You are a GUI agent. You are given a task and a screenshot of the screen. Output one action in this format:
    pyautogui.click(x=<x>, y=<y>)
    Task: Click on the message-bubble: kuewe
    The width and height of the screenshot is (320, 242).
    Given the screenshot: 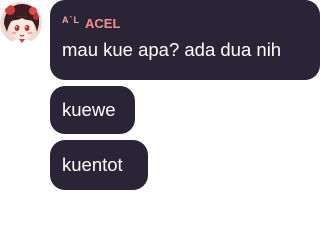 What is the action you would take?
    pyautogui.click(x=92, y=110)
    